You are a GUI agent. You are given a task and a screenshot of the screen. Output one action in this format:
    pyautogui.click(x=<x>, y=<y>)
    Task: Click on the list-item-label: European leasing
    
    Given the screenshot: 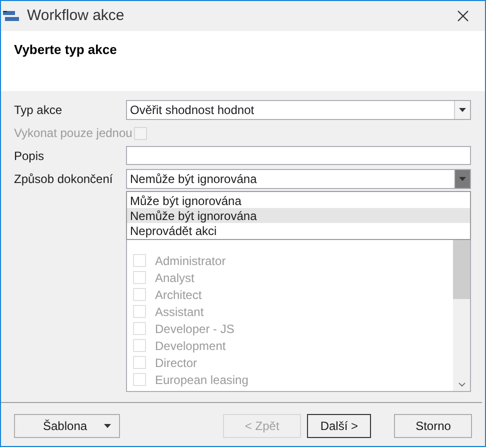 What is the action you would take?
    pyautogui.click(x=201, y=380)
    